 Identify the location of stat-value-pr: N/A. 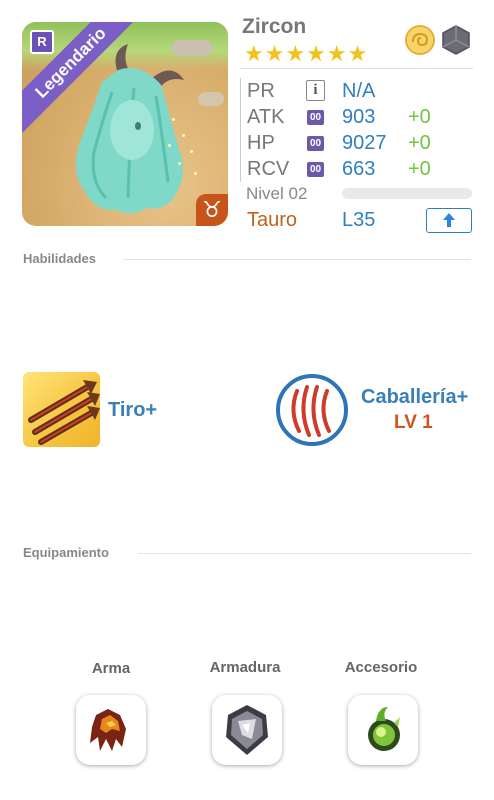
(359, 91).